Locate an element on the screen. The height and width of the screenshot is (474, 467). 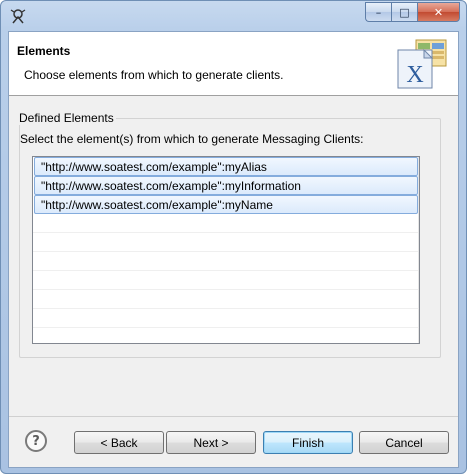
maximize-button: □ is located at coordinates (404, 12).